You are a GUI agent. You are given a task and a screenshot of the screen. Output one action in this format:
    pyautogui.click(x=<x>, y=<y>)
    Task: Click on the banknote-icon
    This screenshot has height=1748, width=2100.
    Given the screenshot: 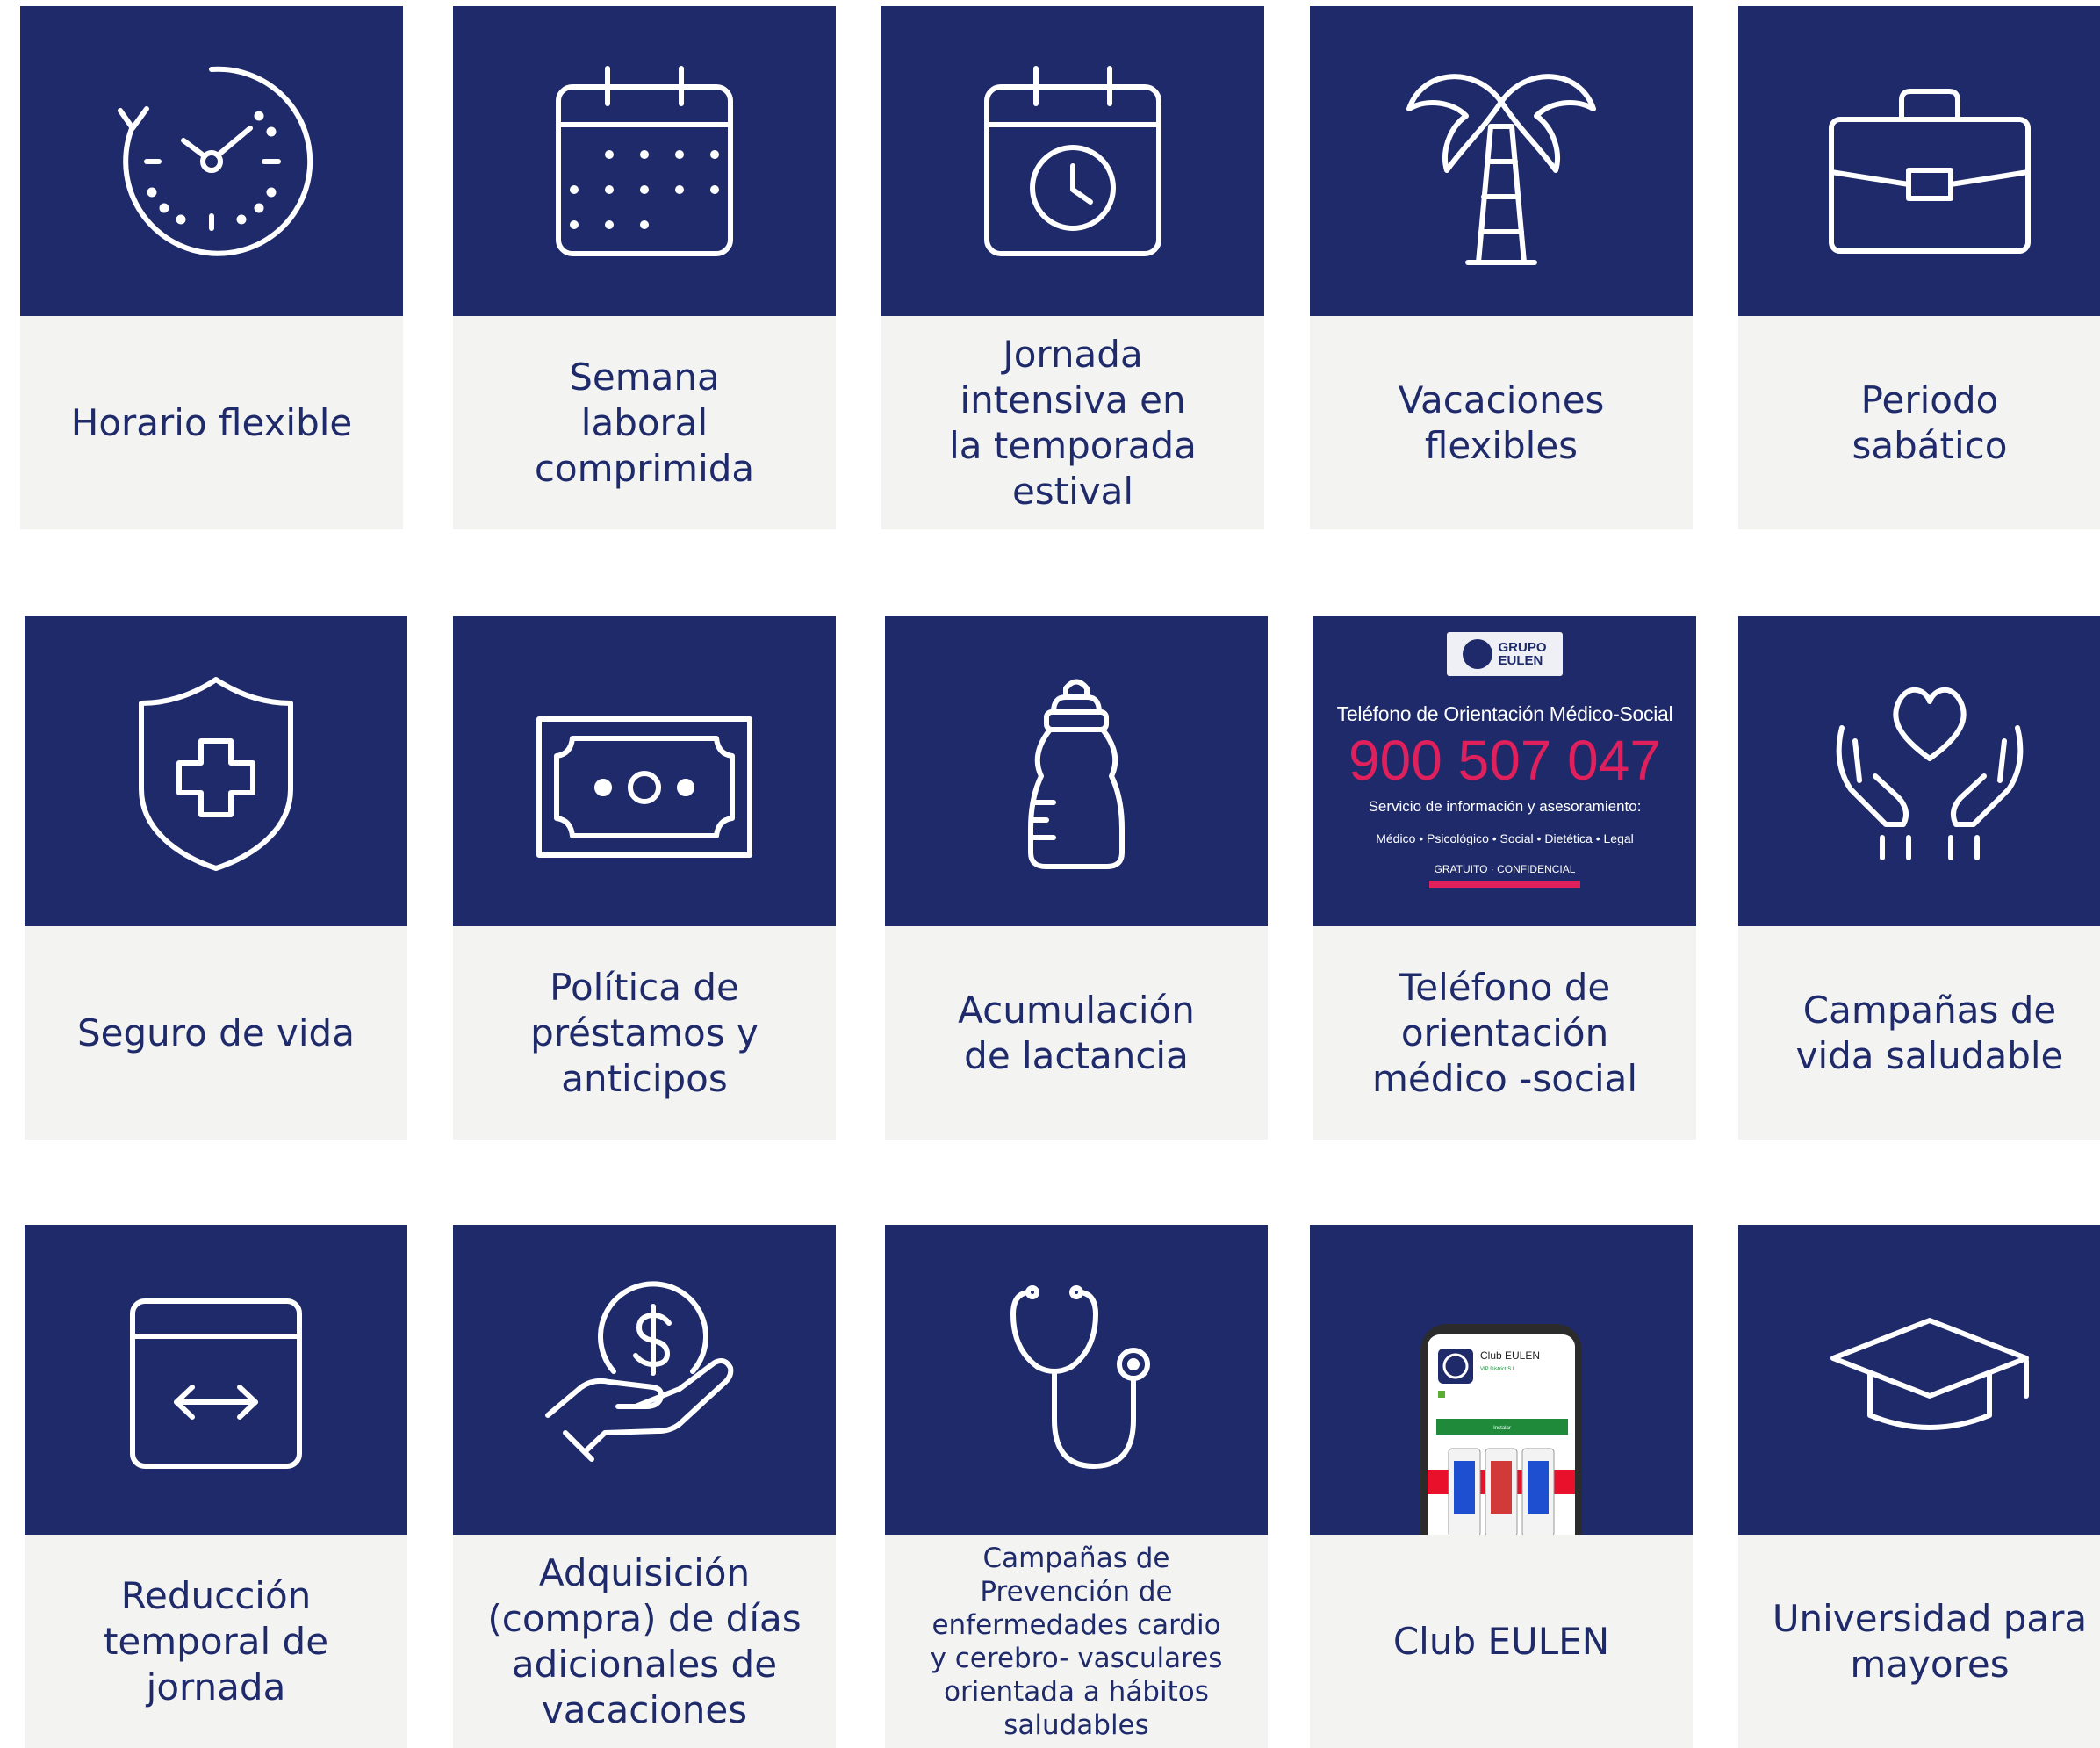 What is the action you would take?
    pyautogui.click(x=644, y=787)
    